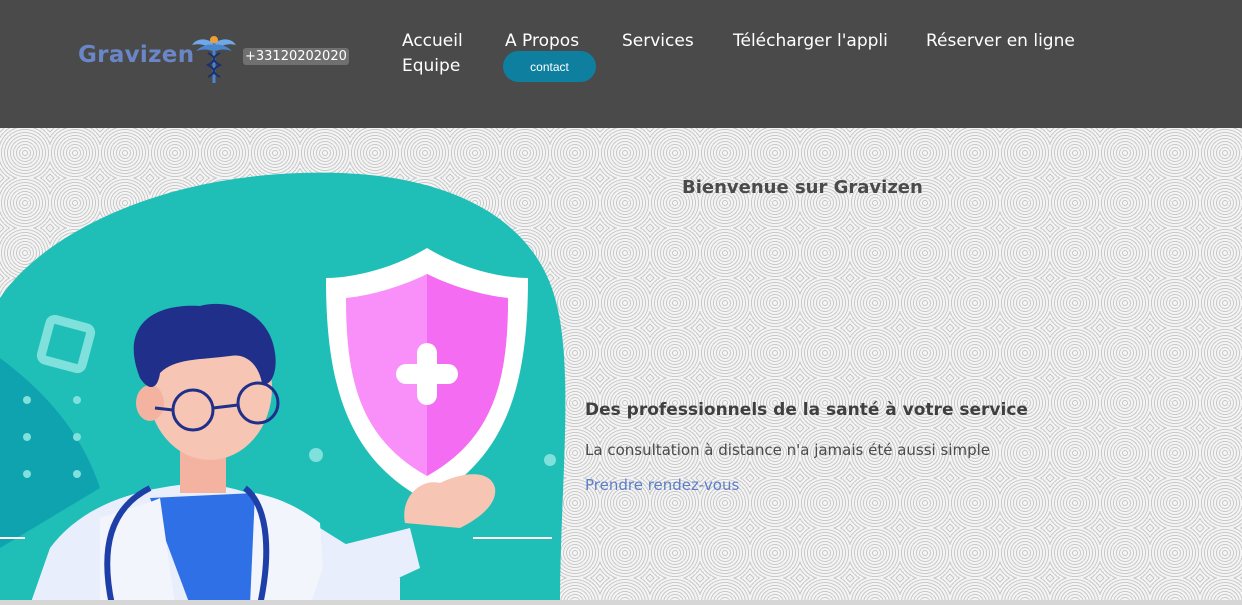 This screenshot has height=605, width=1242. What do you see at coordinates (802, 187) in the screenshot?
I see `hero-title: Bienvenue sur Gravizen` at bounding box center [802, 187].